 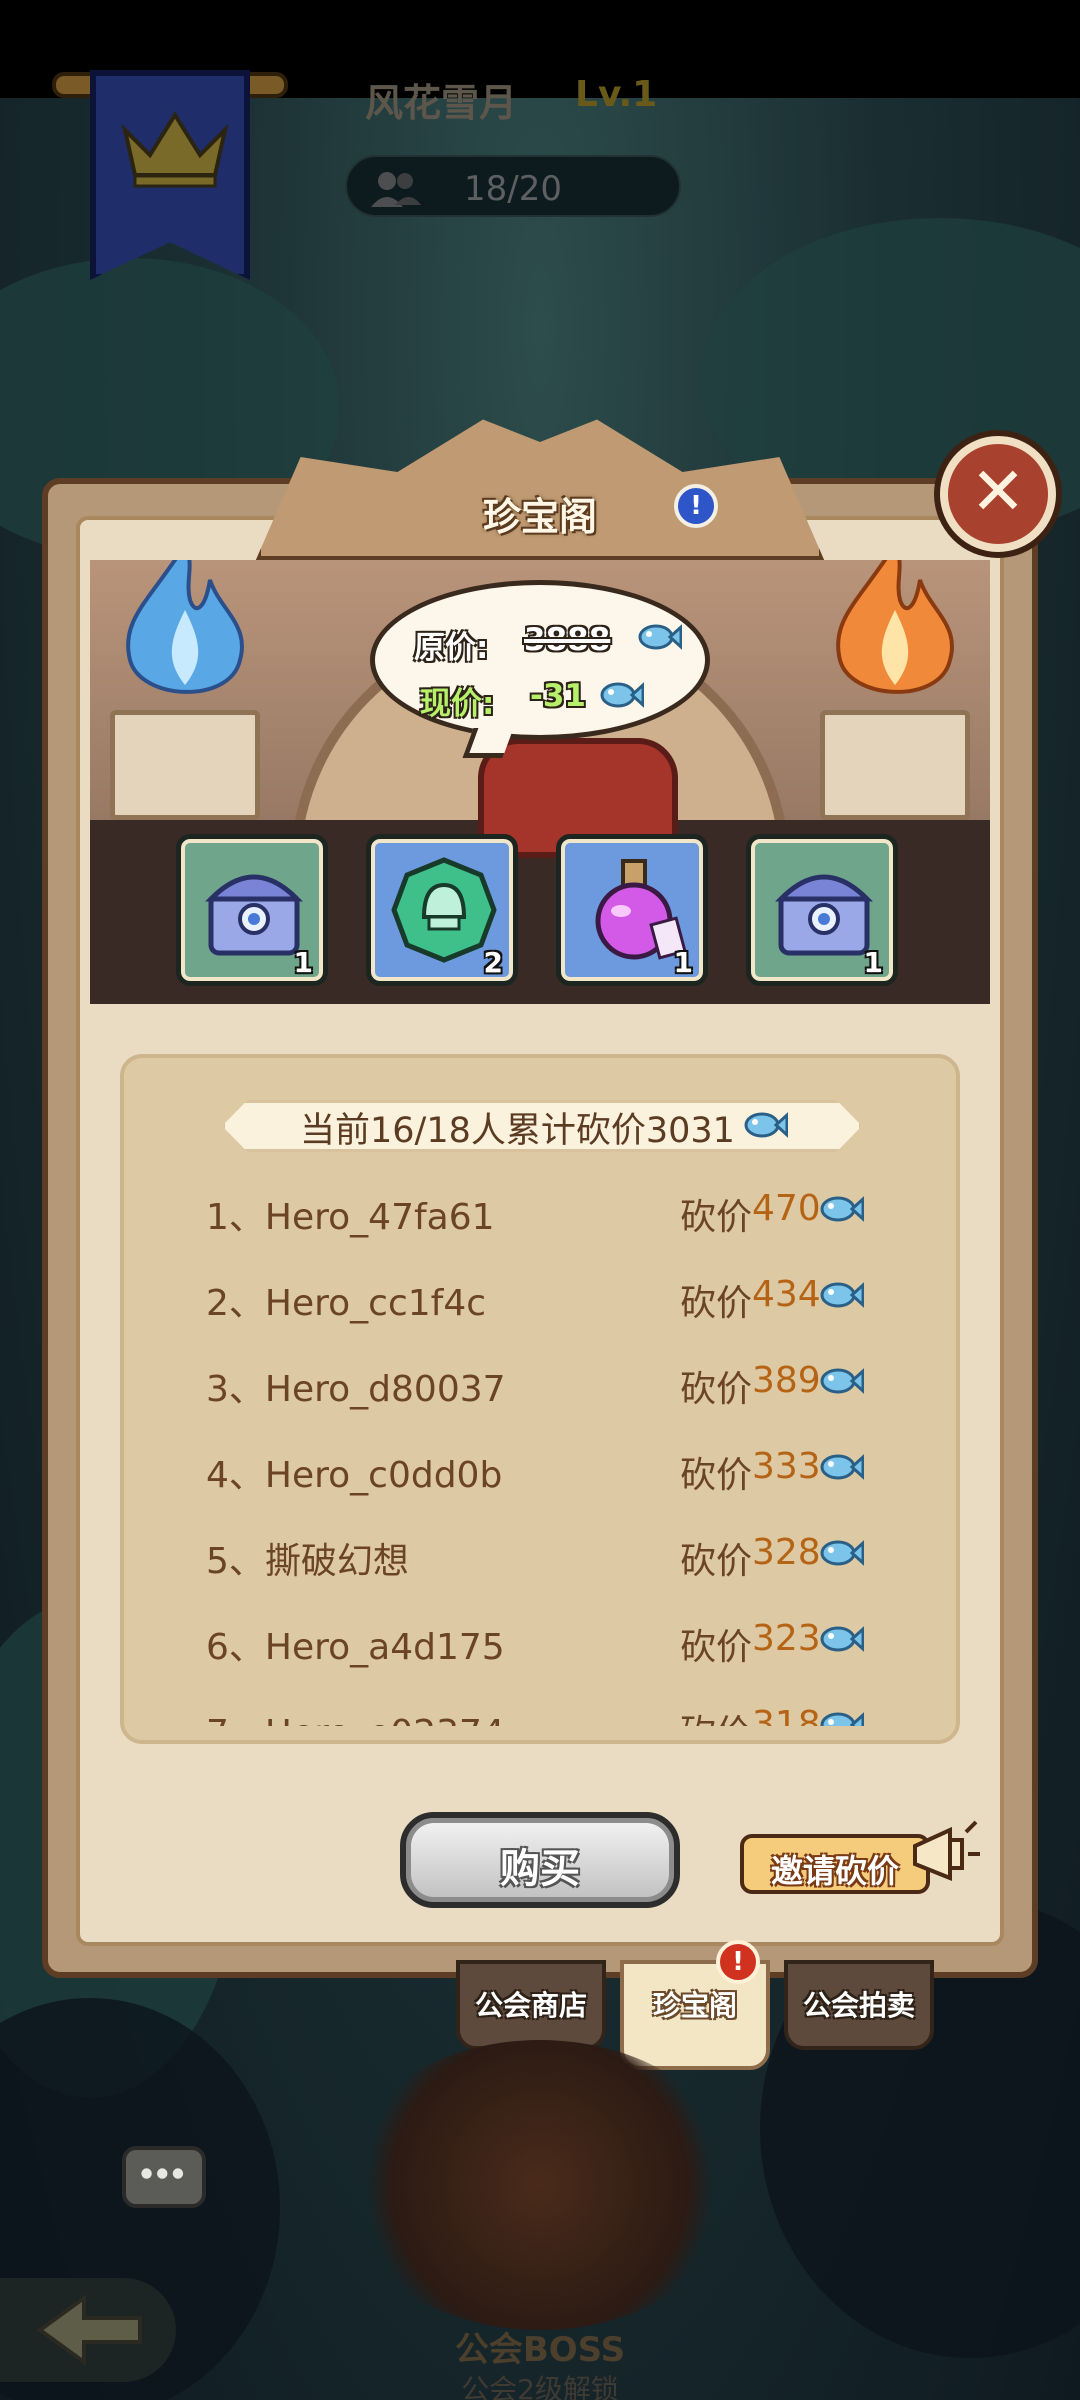 What do you see at coordinates (786, 1466) in the screenshot?
I see `cut-value: 333` at bounding box center [786, 1466].